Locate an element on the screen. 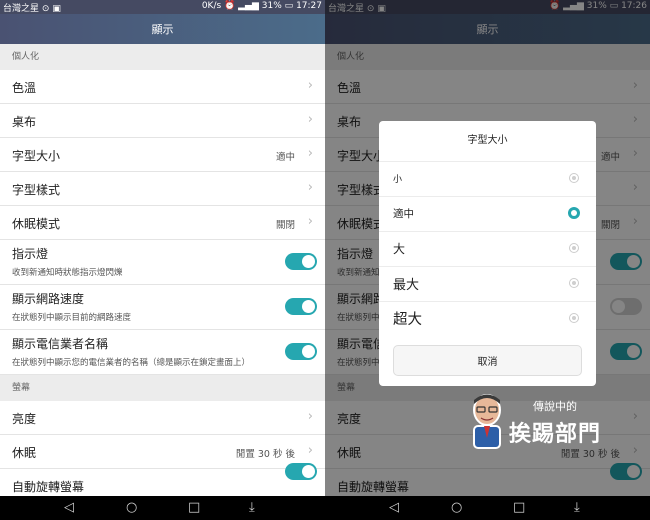 The image size is (650, 520). settings-row-sleep-mode: 休眠模式 關閉 › is located at coordinates (162, 223).